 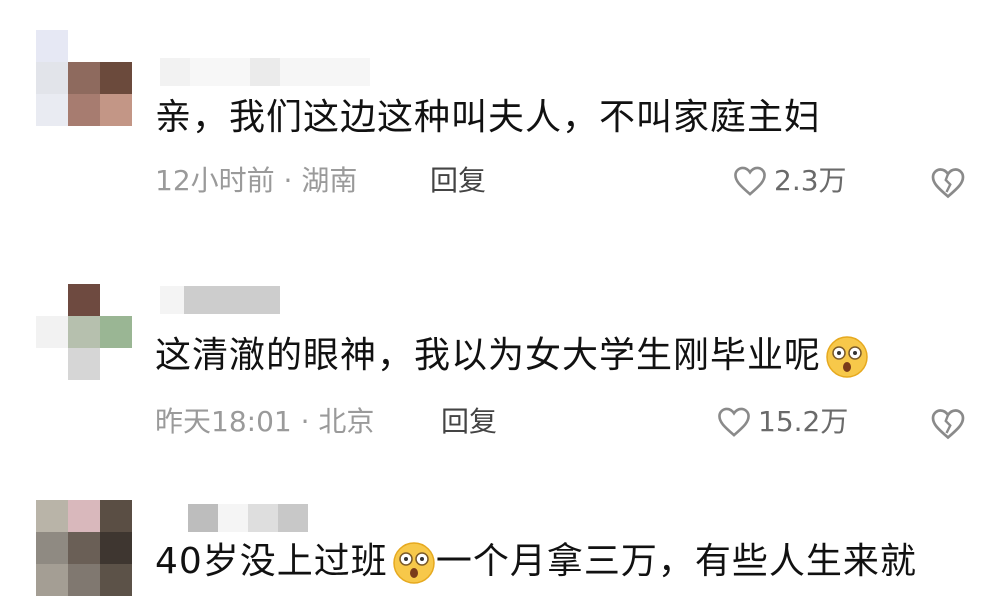 I want to click on like-count: 2.3万, so click(x=810, y=180).